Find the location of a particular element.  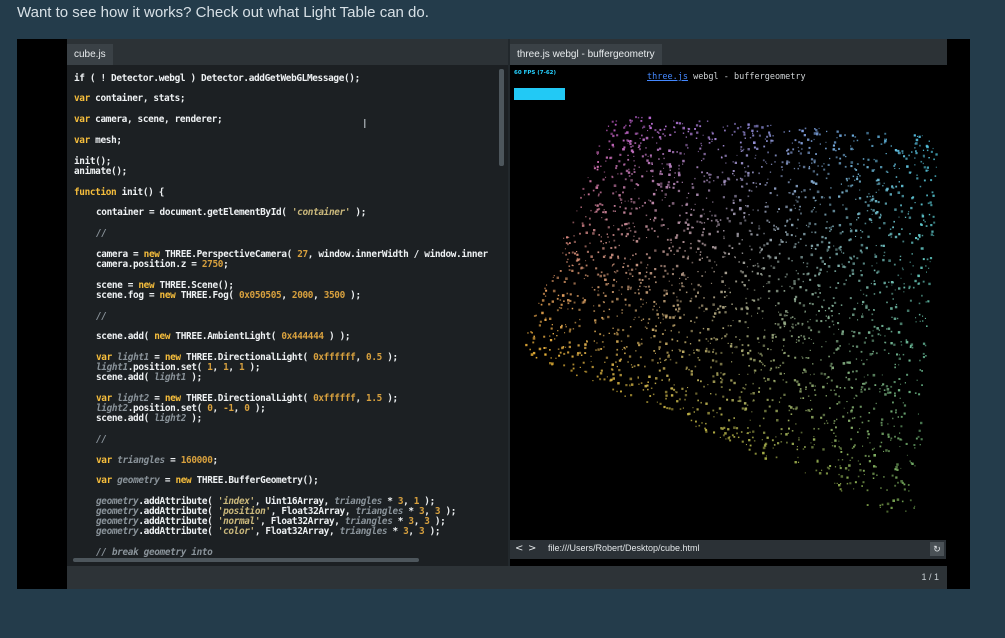

code-token: light2 is located at coordinates (170, 418).